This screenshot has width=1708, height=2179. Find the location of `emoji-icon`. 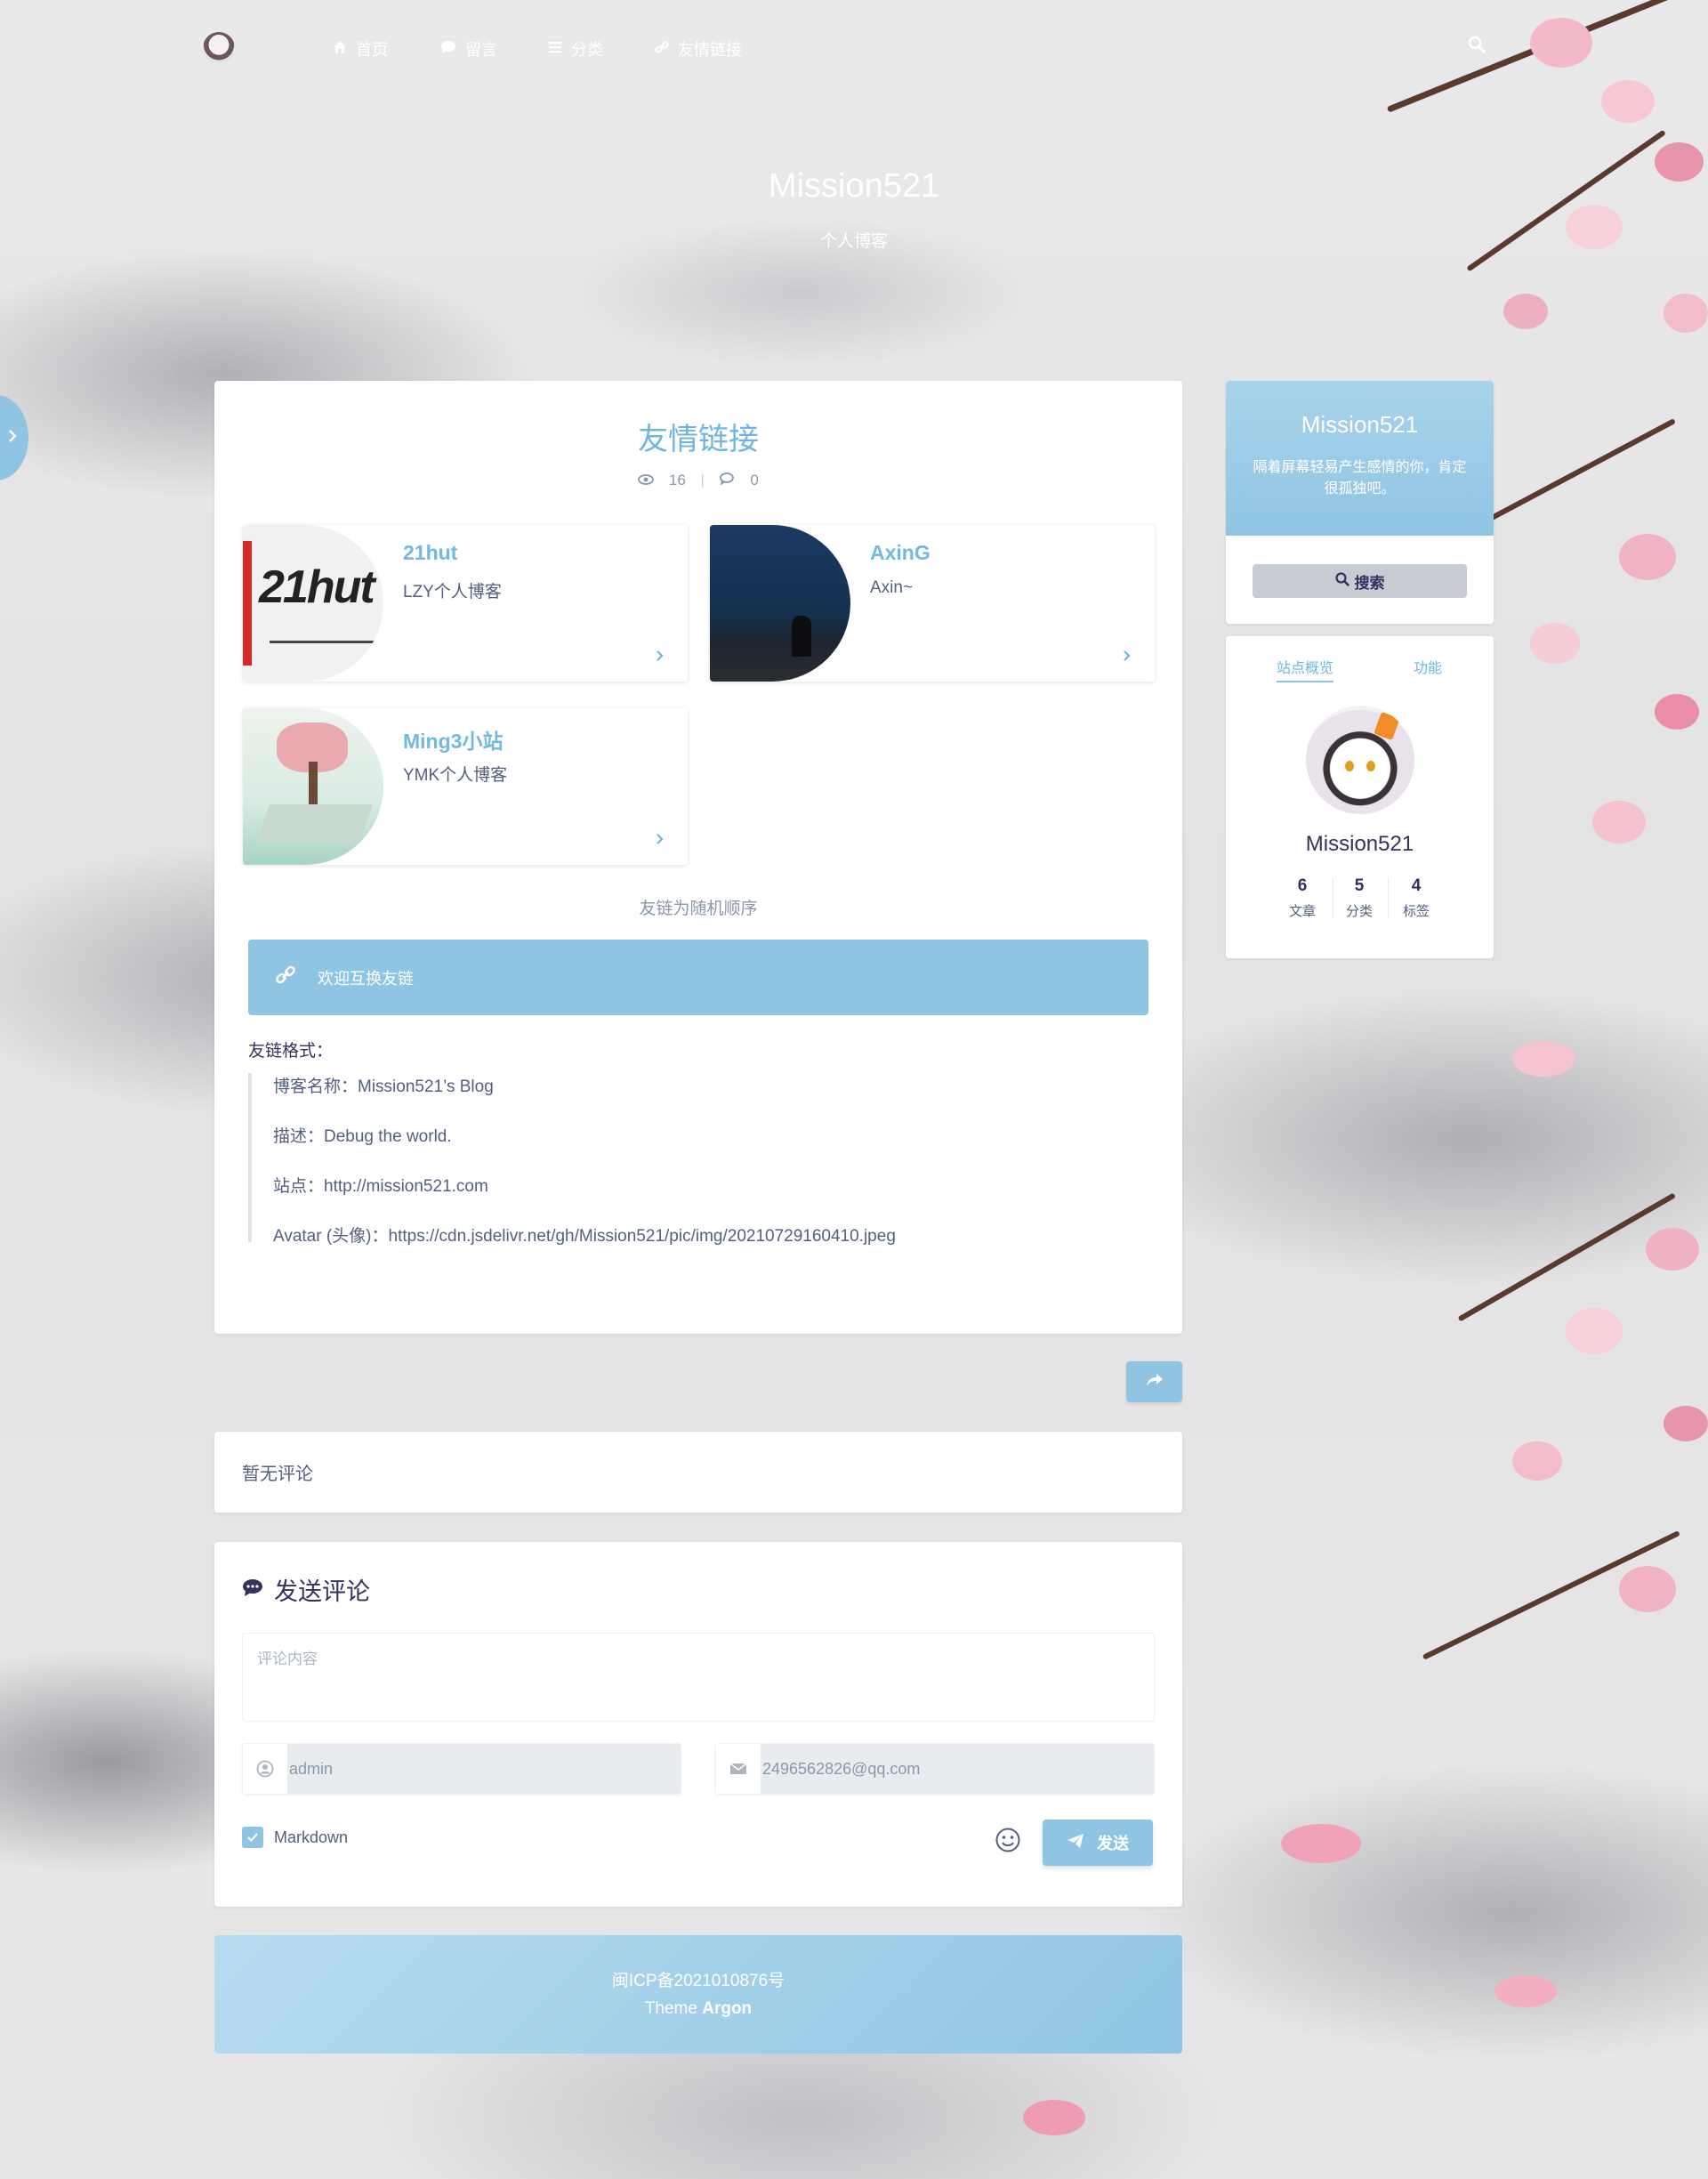

emoji-icon is located at coordinates (1008, 1840).